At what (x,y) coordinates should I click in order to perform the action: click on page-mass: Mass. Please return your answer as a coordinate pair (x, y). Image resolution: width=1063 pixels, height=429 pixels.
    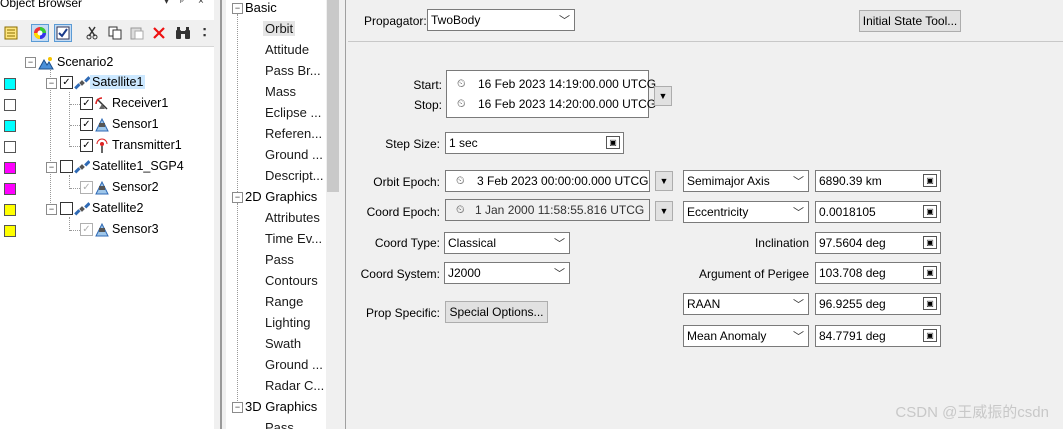
    Looking at the image, I should click on (280, 91).